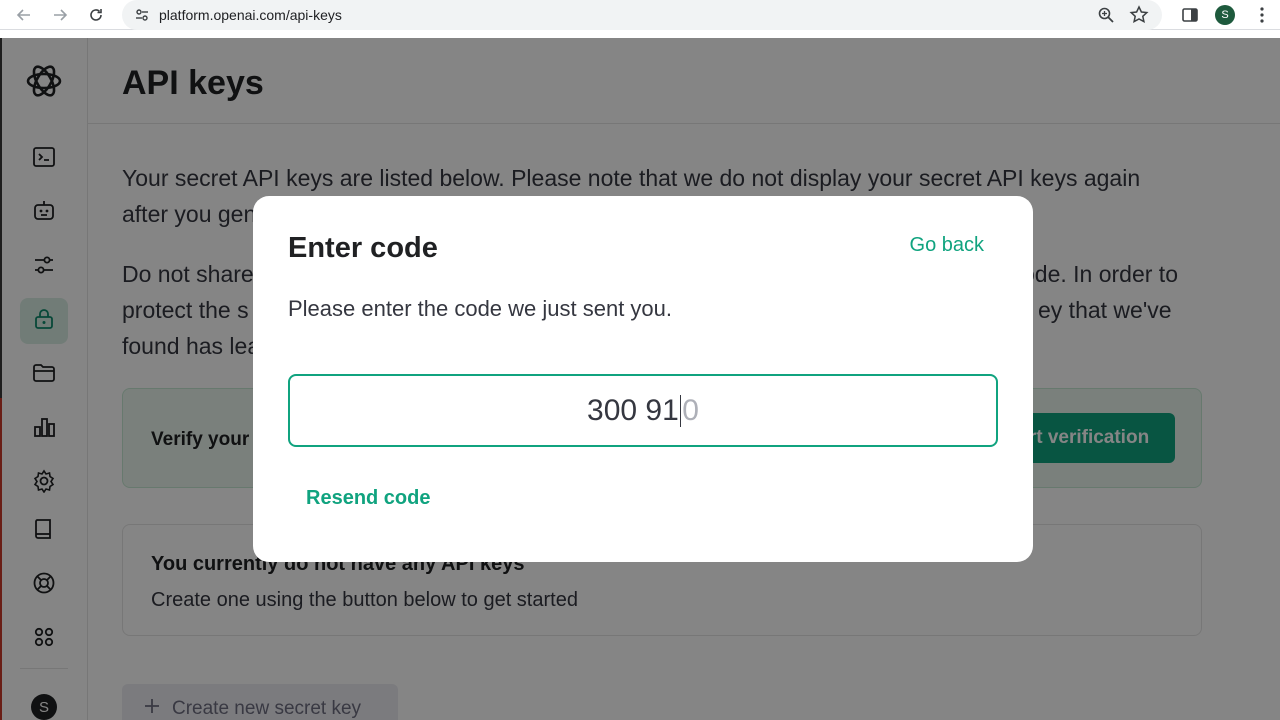  I want to click on forward-icon, so click(60, 15).